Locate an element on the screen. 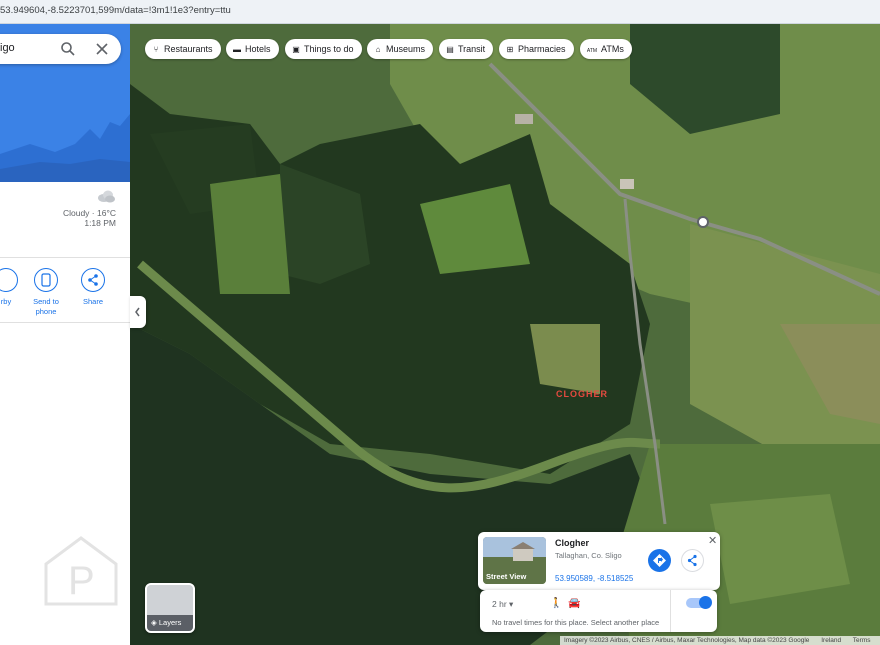 This screenshot has width=880, height=645. card-share-button is located at coordinates (692, 560).